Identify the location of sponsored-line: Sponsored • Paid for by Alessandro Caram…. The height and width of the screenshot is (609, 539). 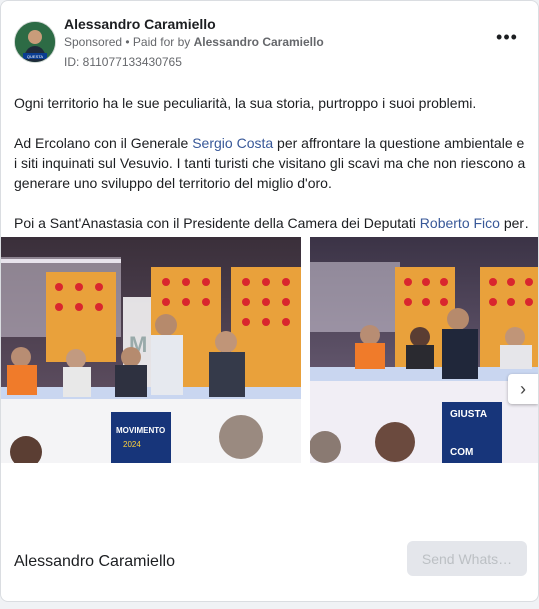
(194, 42).